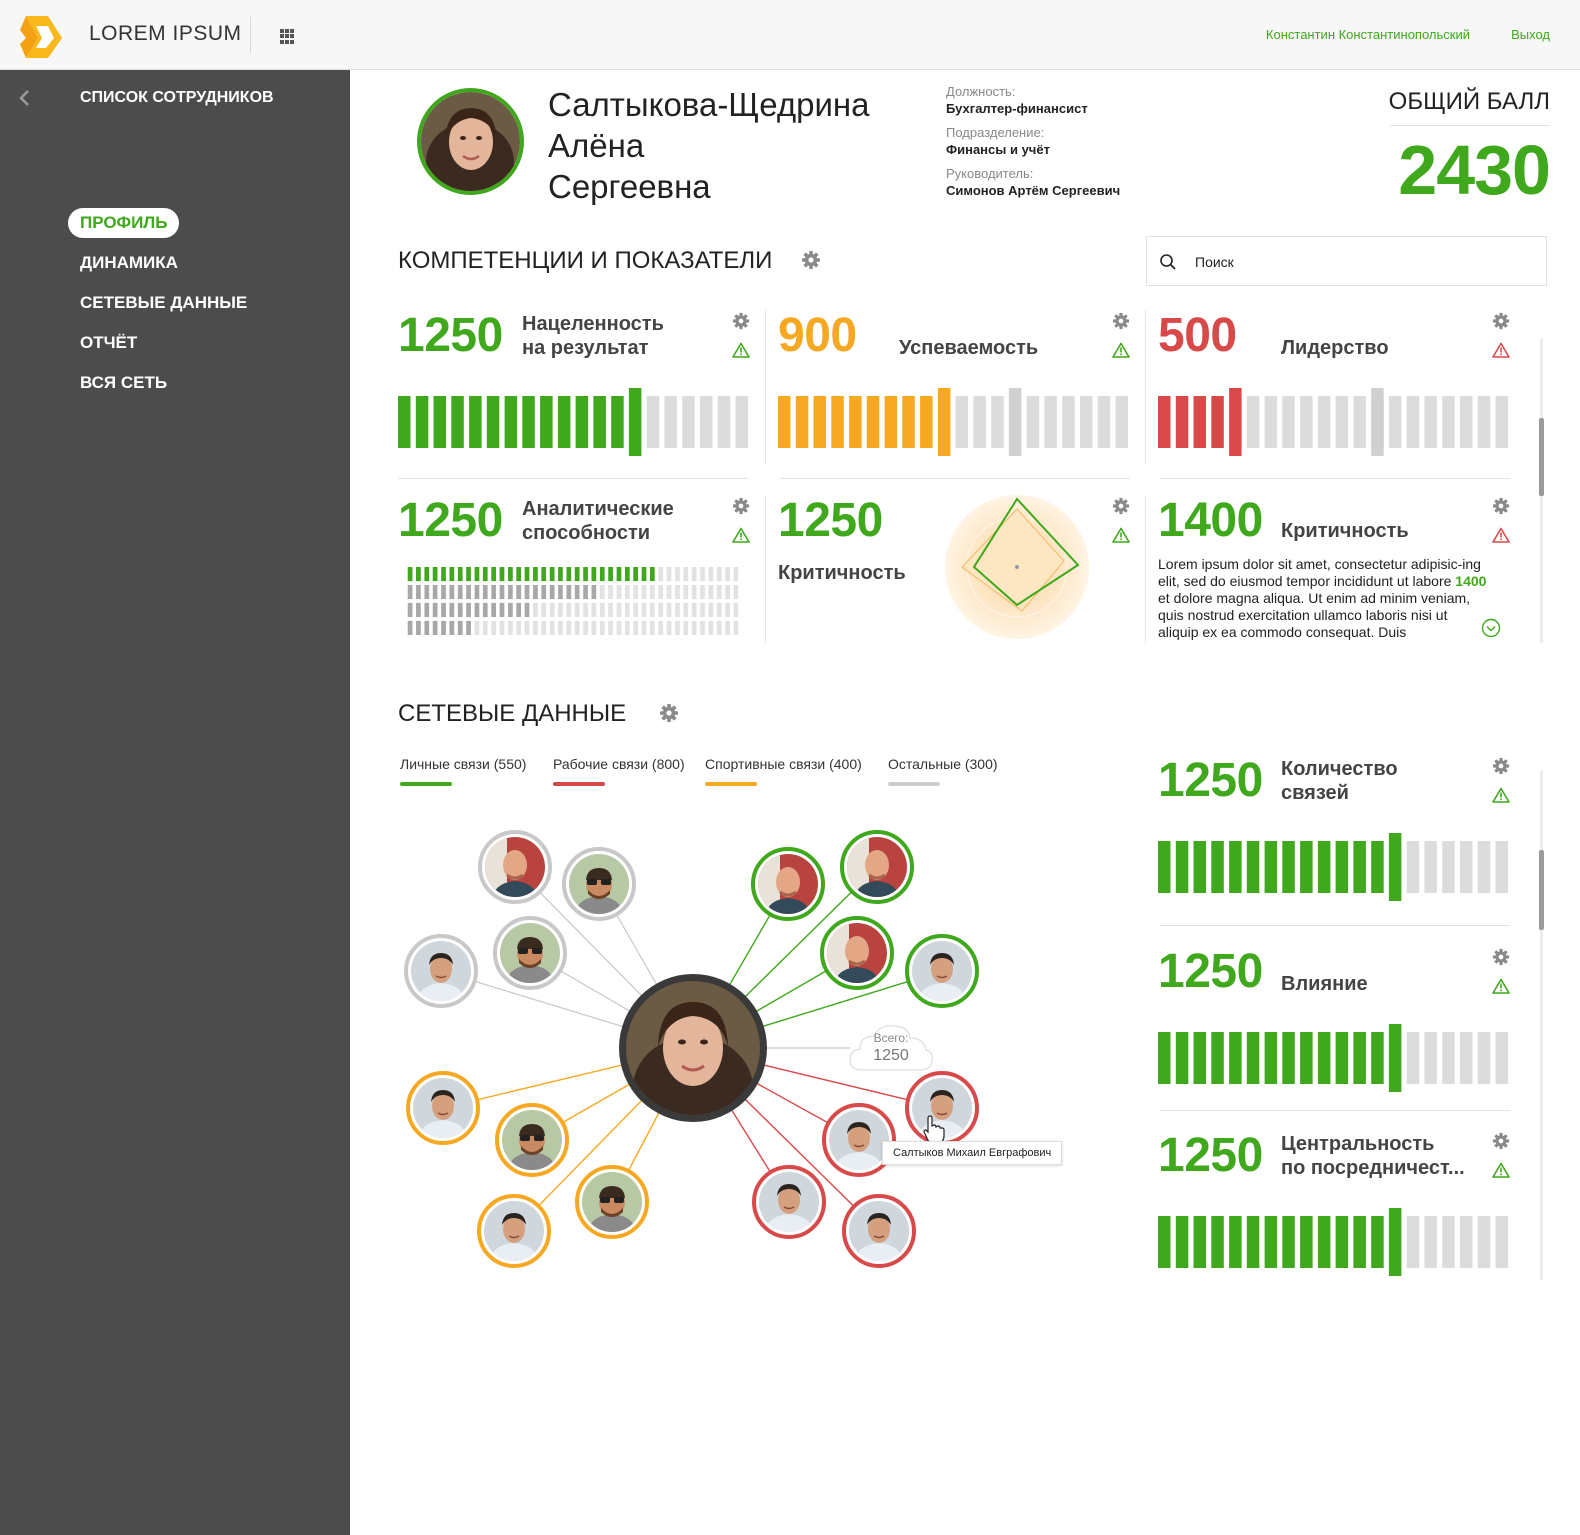  Describe the element at coordinates (123, 383) in the screenshot. I see `sidebar-item-whole-network: ВСЯ СЕТЬ` at that location.